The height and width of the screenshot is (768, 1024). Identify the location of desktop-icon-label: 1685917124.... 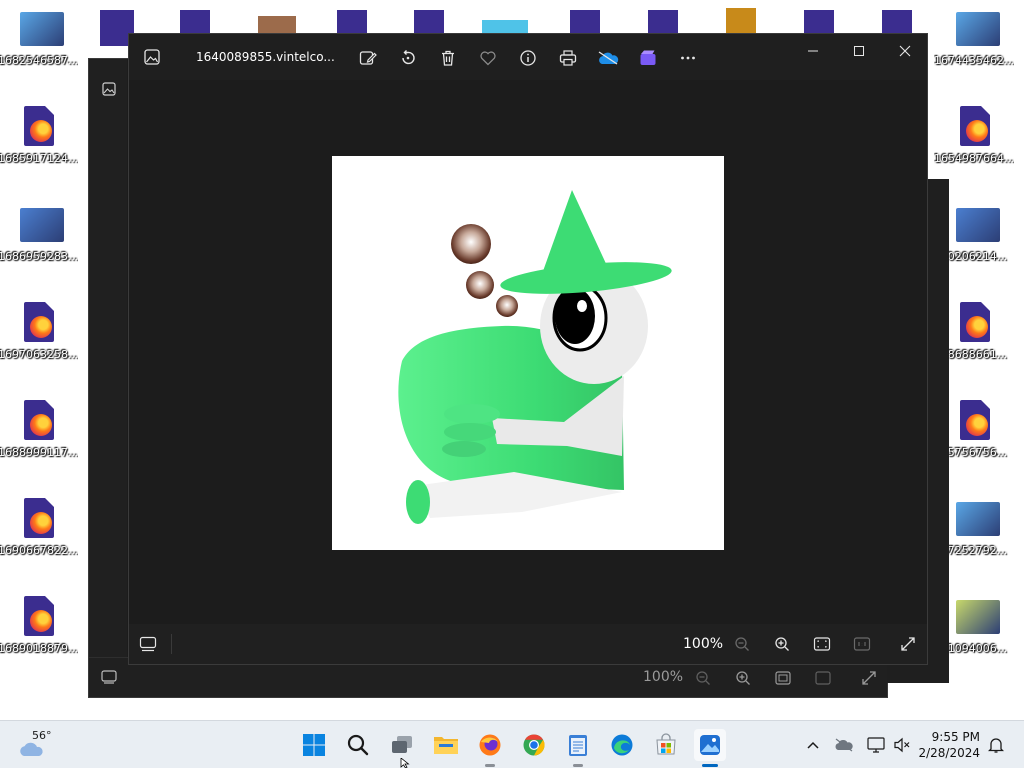
(39, 158).